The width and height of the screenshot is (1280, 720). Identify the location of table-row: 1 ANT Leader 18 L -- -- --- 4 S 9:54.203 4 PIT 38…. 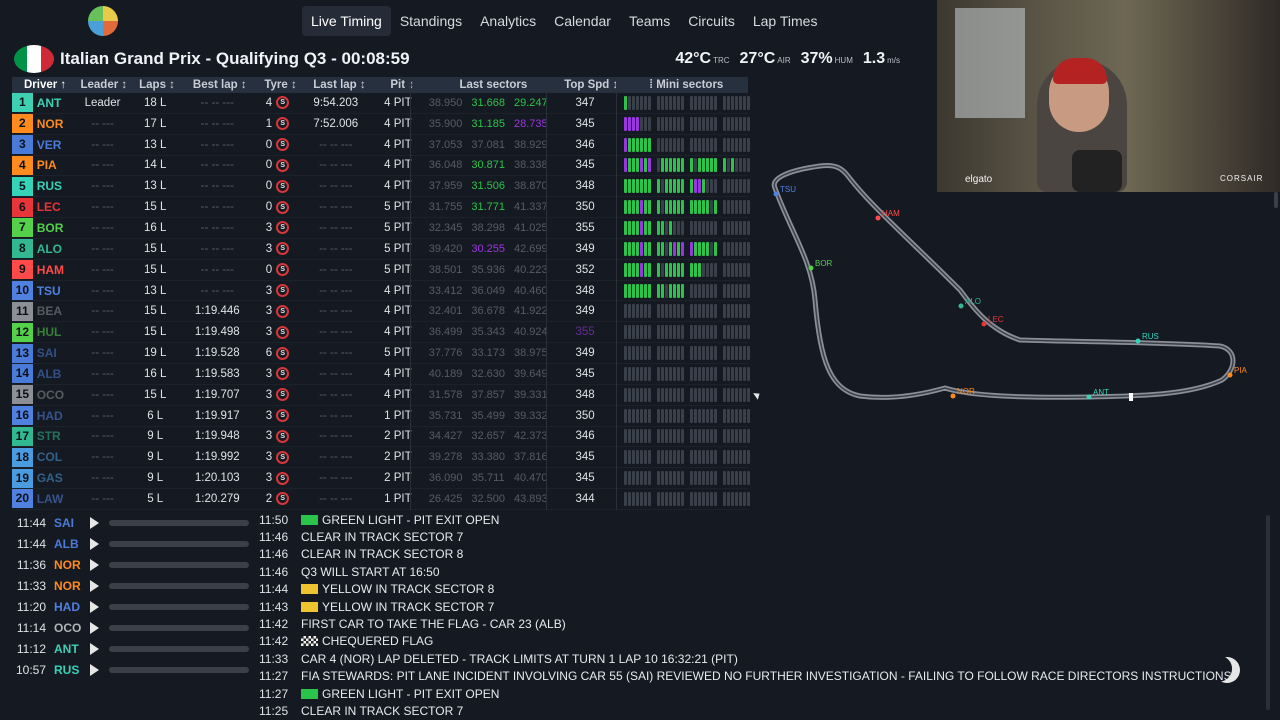
(381, 103).